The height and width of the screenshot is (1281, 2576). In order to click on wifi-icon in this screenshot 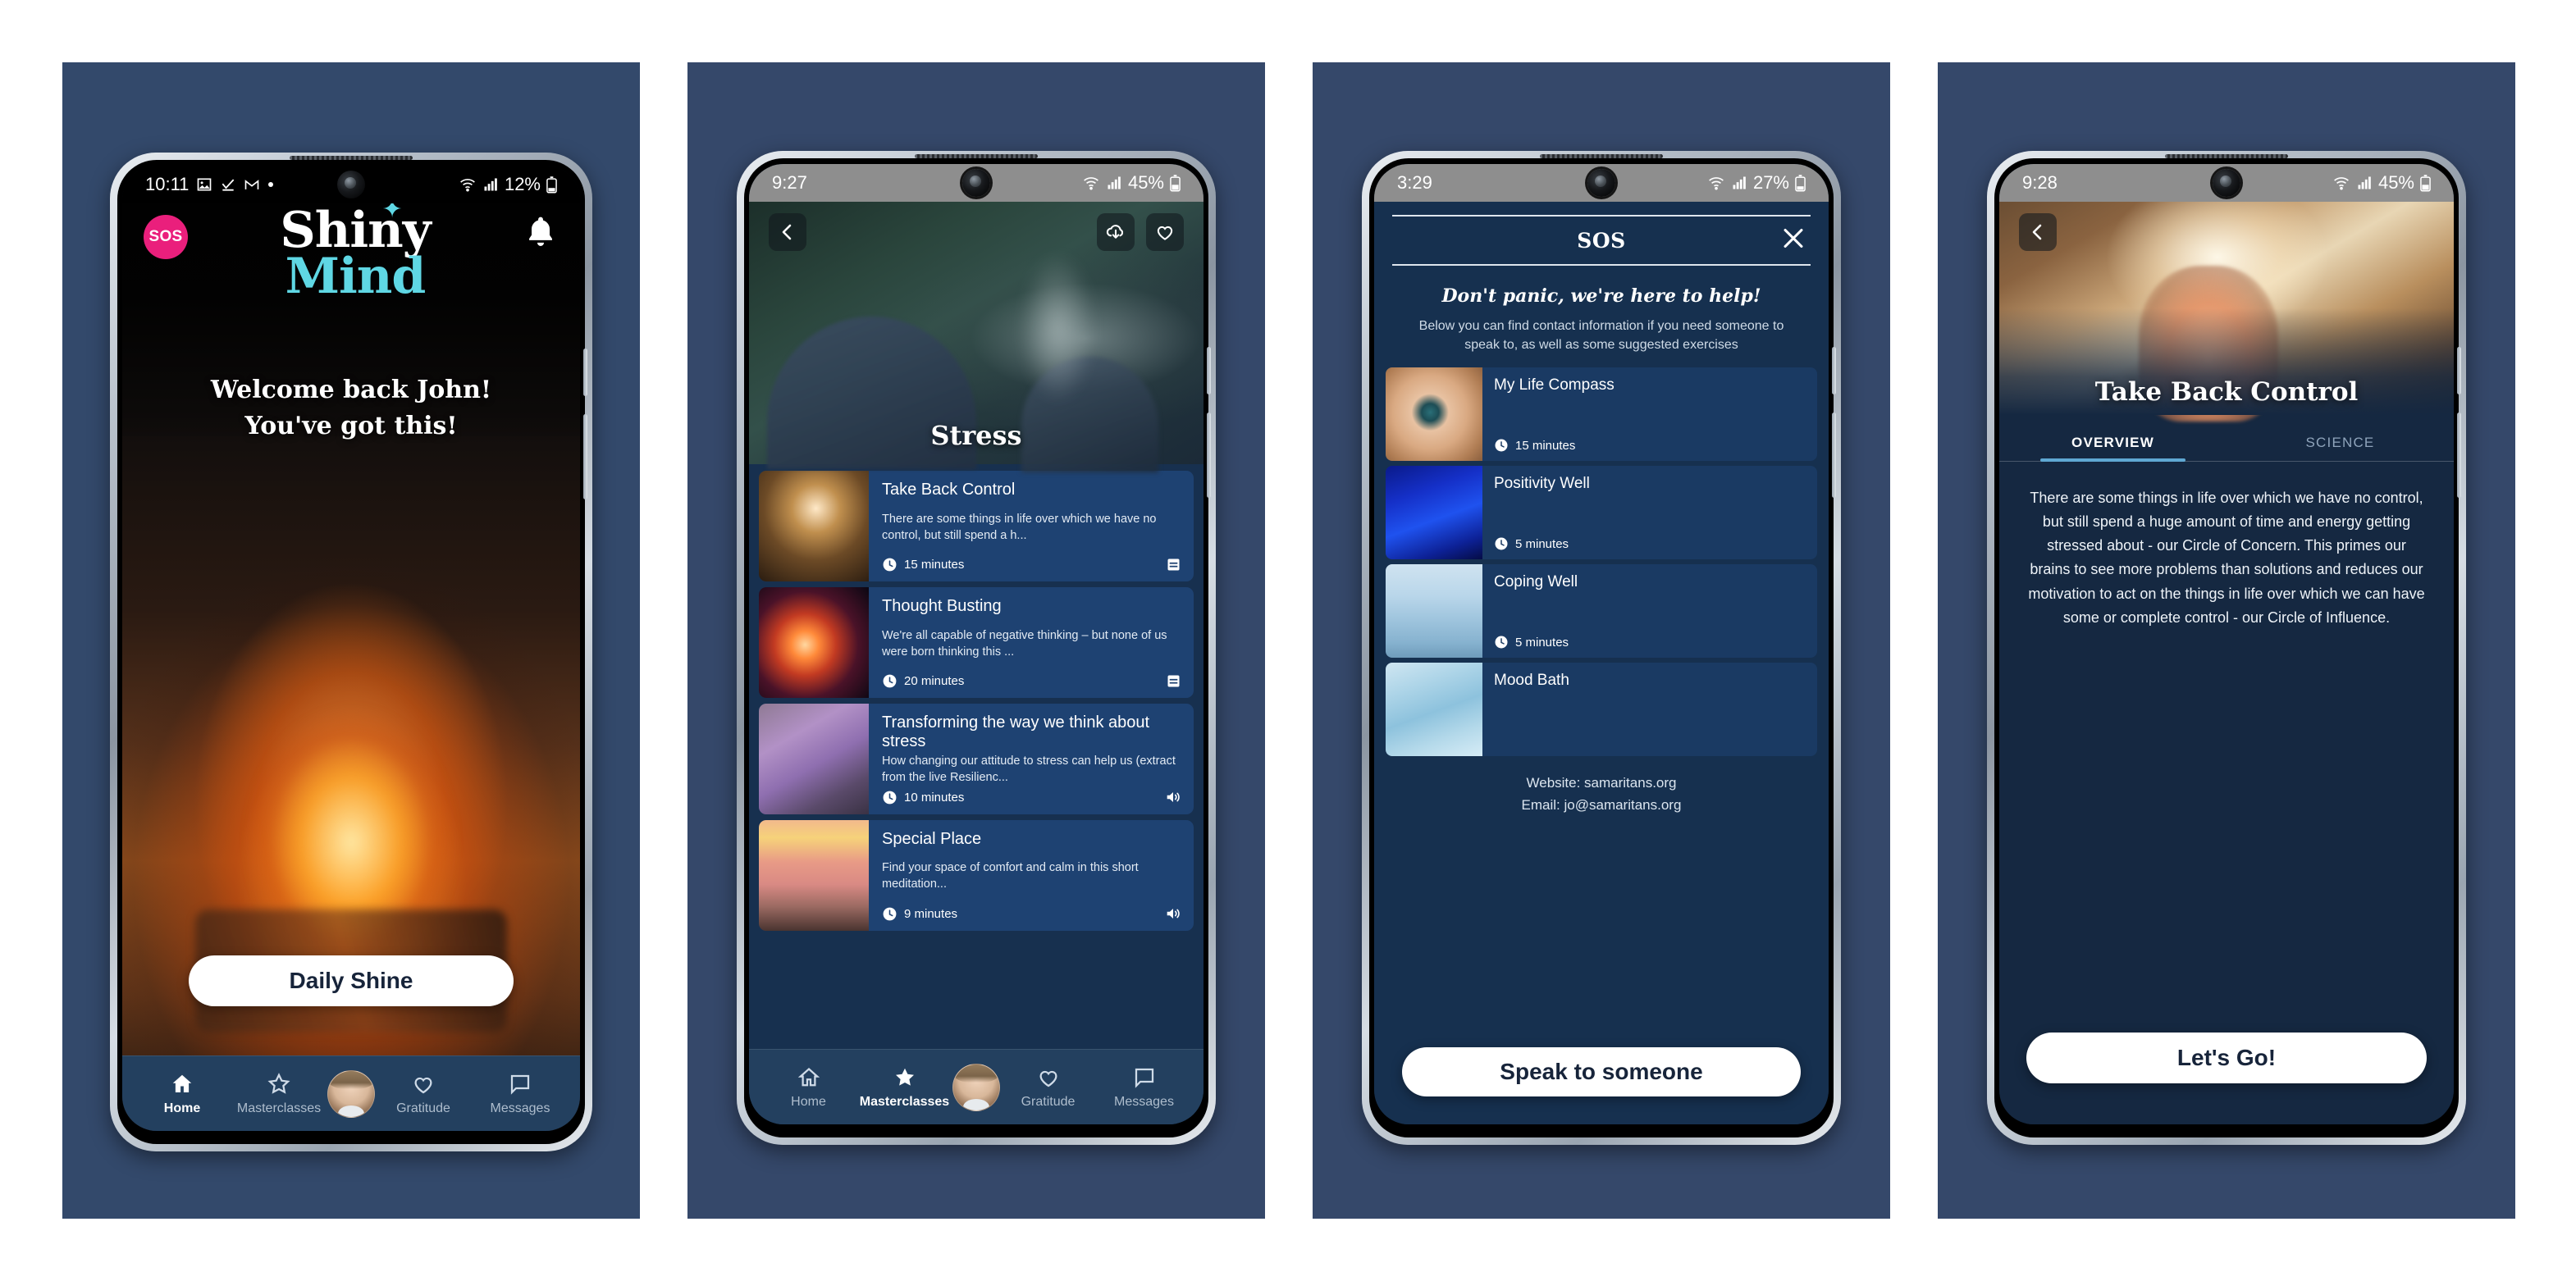, I will do `click(1091, 183)`.